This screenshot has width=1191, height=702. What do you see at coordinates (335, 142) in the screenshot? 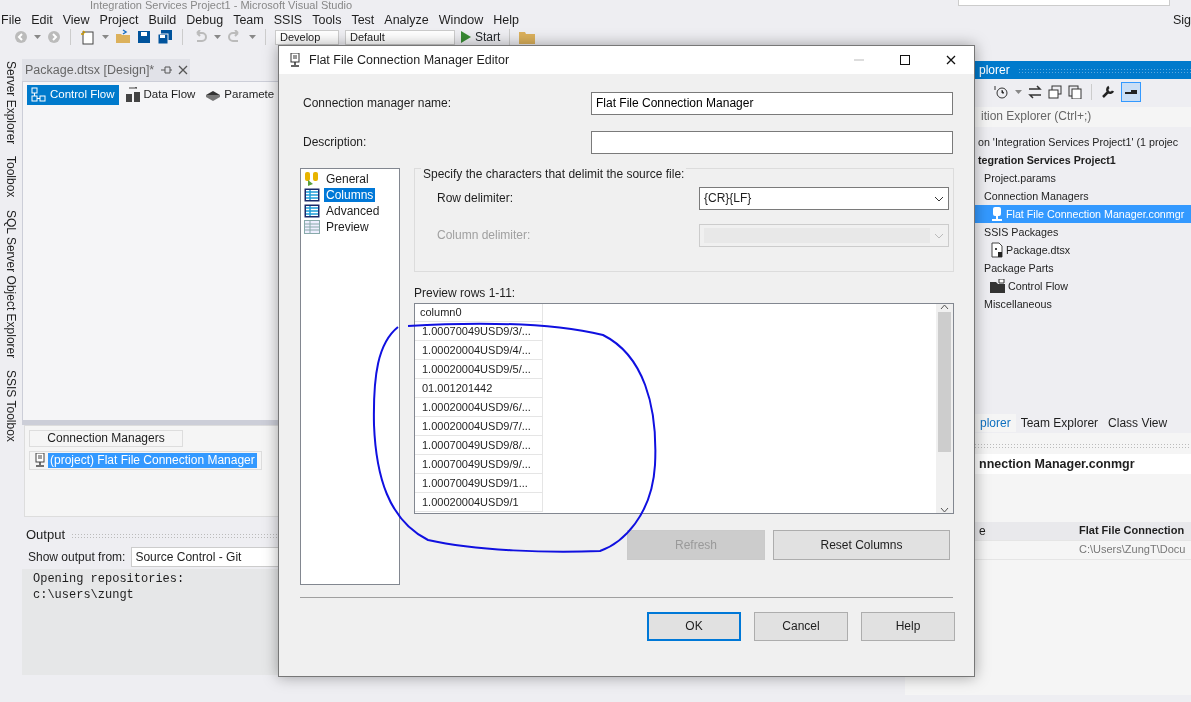
I see `field-label: Description:` at bounding box center [335, 142].